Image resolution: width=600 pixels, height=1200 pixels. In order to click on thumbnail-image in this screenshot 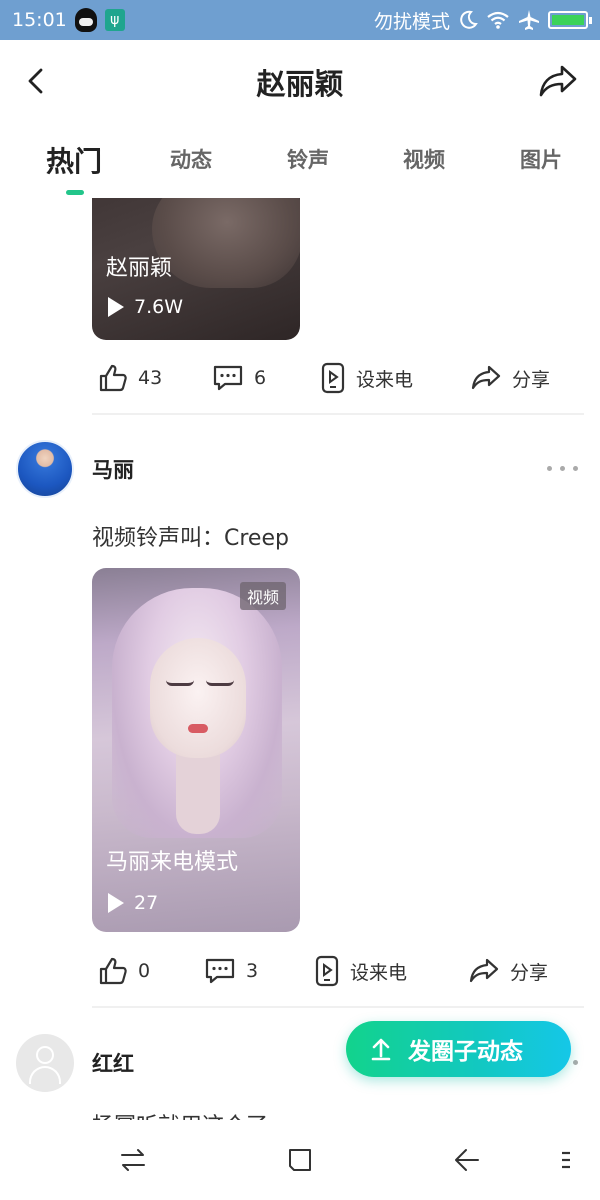, I will do `click(226, 243)`.